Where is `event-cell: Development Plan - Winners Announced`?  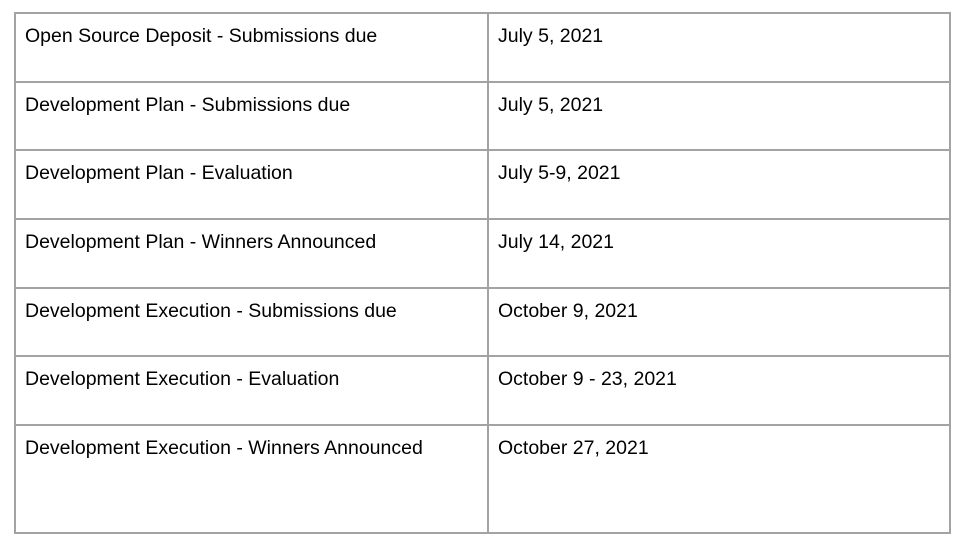 event-cell: Development Plan - Winners Announced is located at coordinates (251, 253).